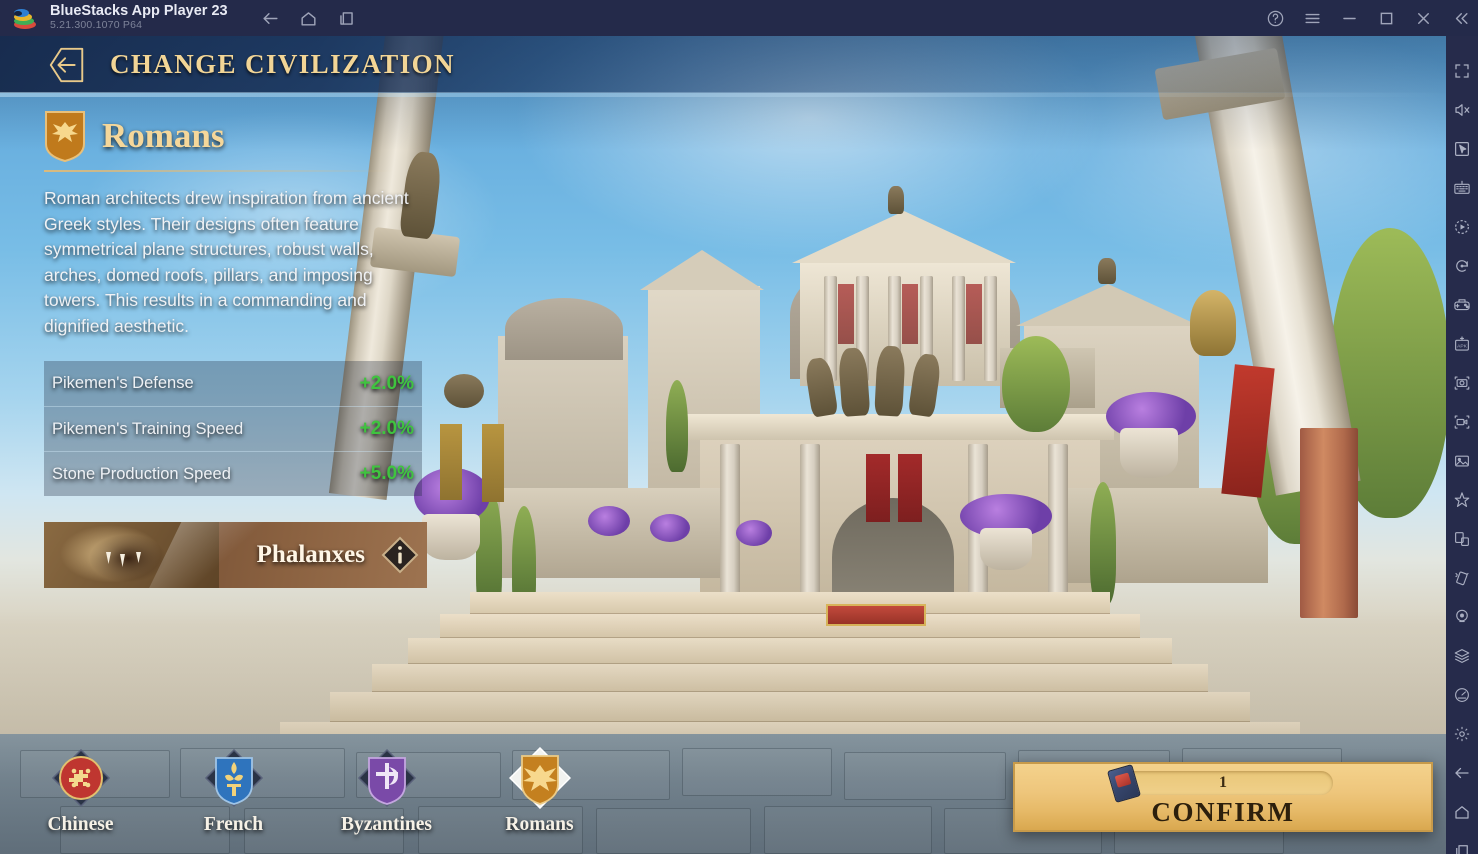 The width and height of the screenshot is (1478, 854). I want to click on unit-banner: Phalanxes, so click(235, 555).